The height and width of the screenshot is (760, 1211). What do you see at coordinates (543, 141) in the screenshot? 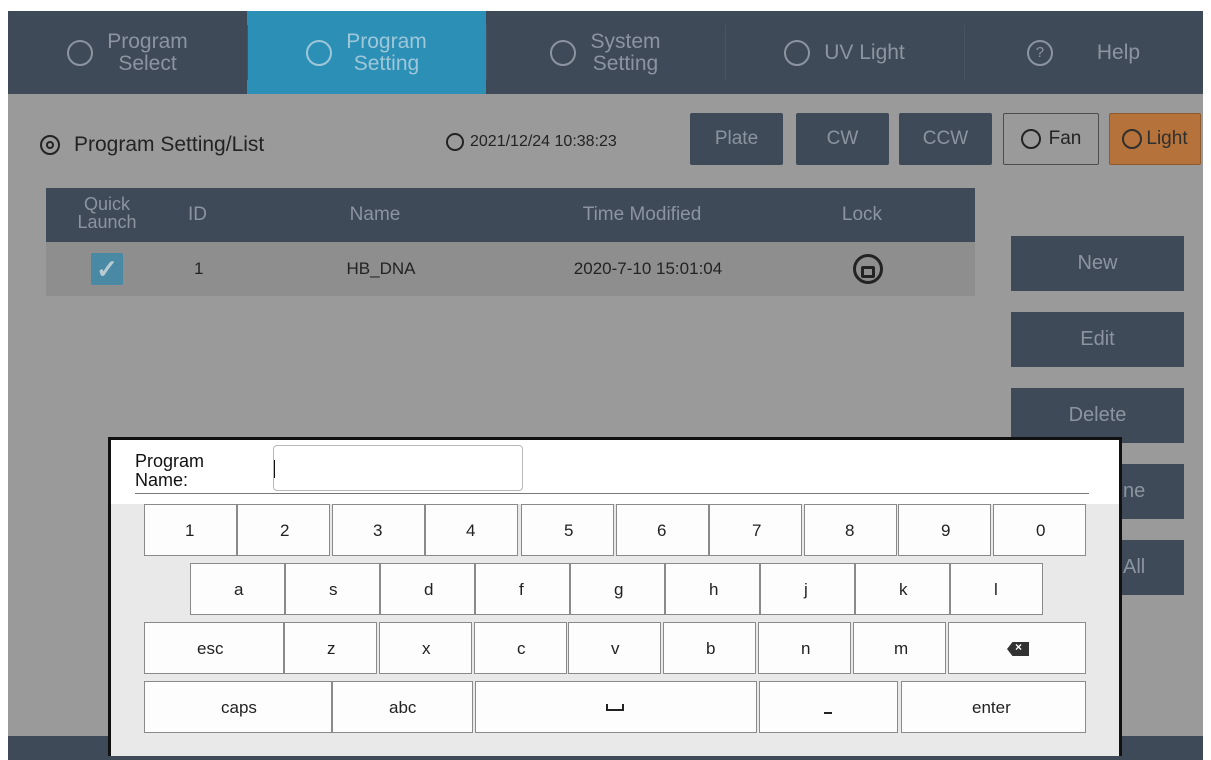
I see `datetime-text: 2021/12/24 10:38:23` at bounding box center [543, 141].